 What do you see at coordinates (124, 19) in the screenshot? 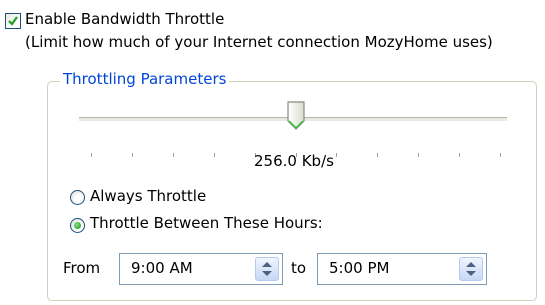
I see `enable-throttle-label: Enable Bandwidth Throttle` at bounding box center [124, 19].